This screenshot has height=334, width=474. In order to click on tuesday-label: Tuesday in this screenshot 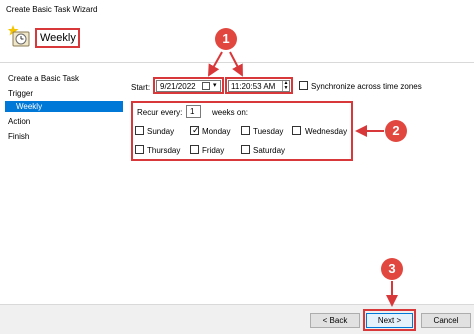, I will do `click(268, 131)`.